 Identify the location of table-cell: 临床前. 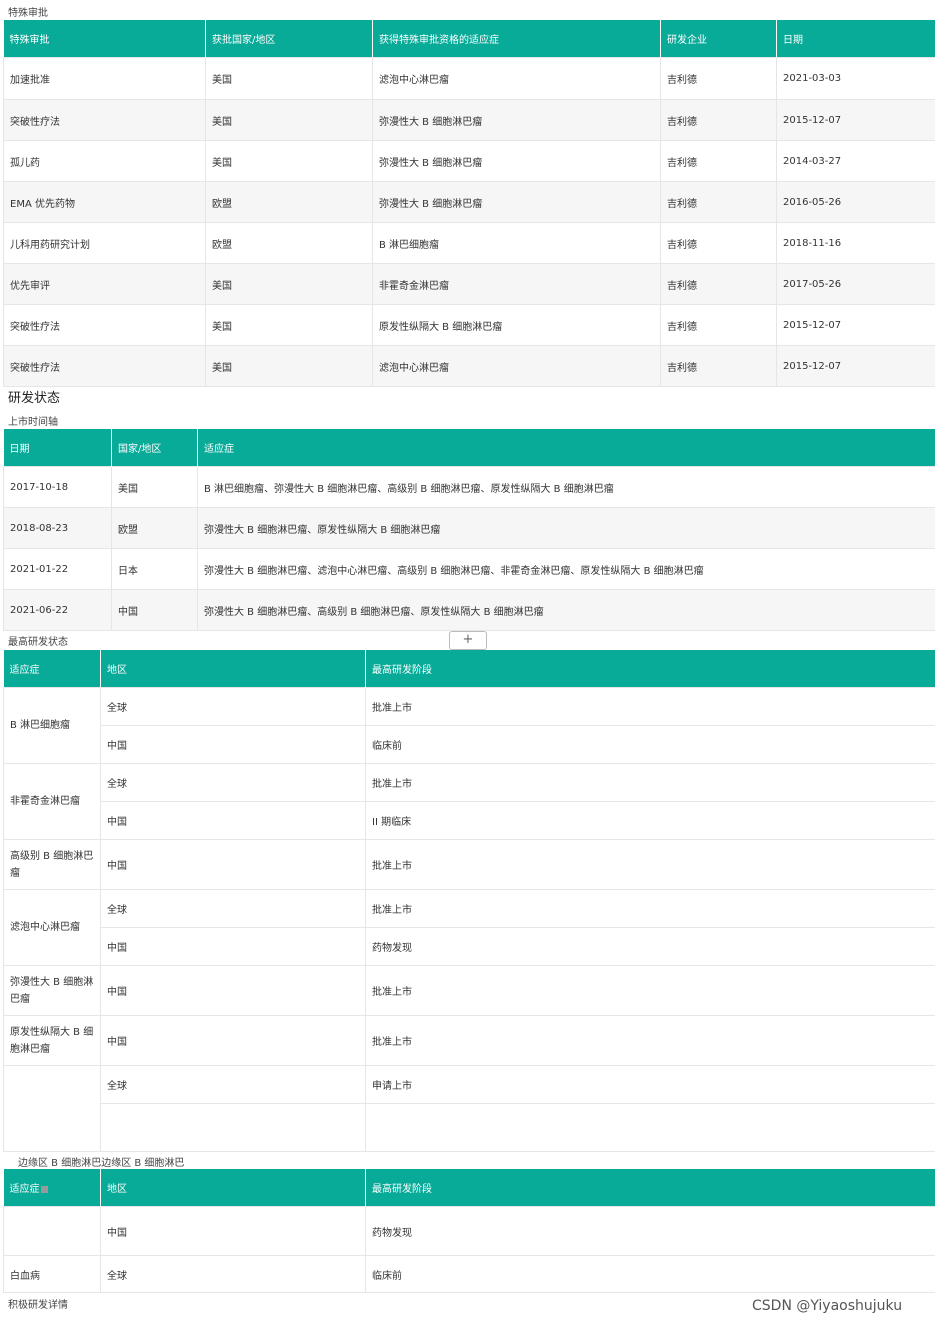
(650, 744).